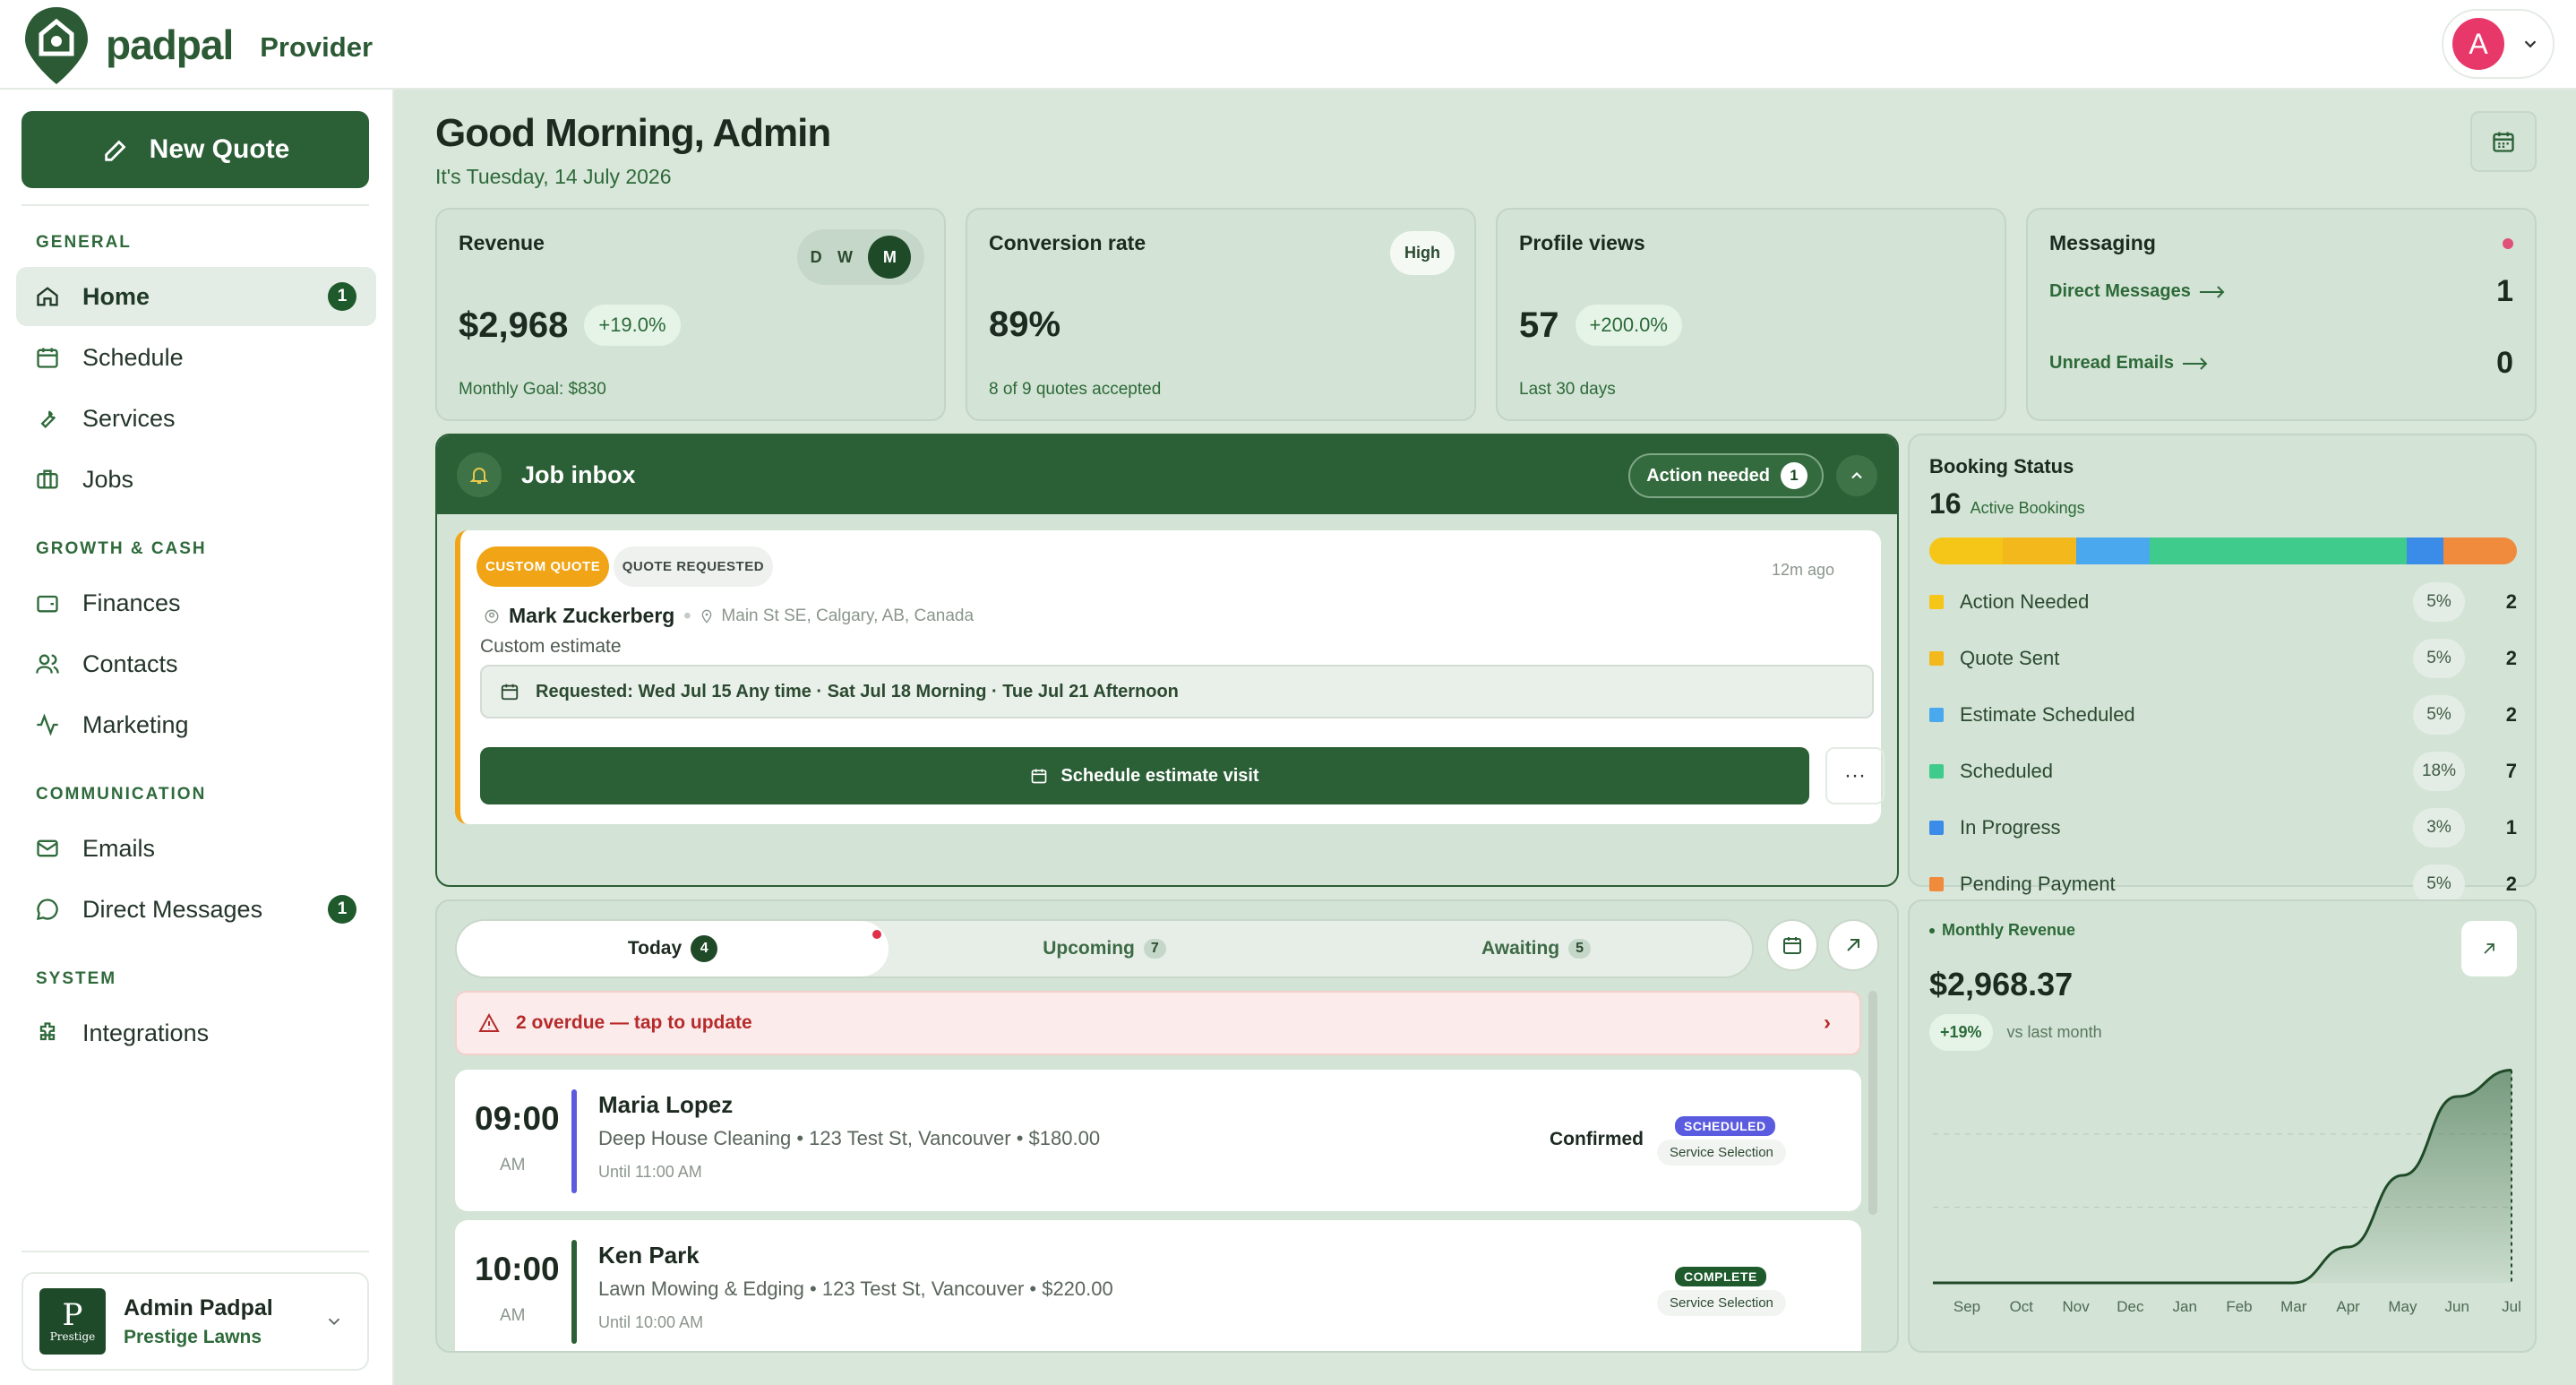 The image size is (2576, 1385). What do you see at coordinates (130, 663) in the screenshot?
I see `sidebar-item-label: Contacts` at bounding box center [130, 663].